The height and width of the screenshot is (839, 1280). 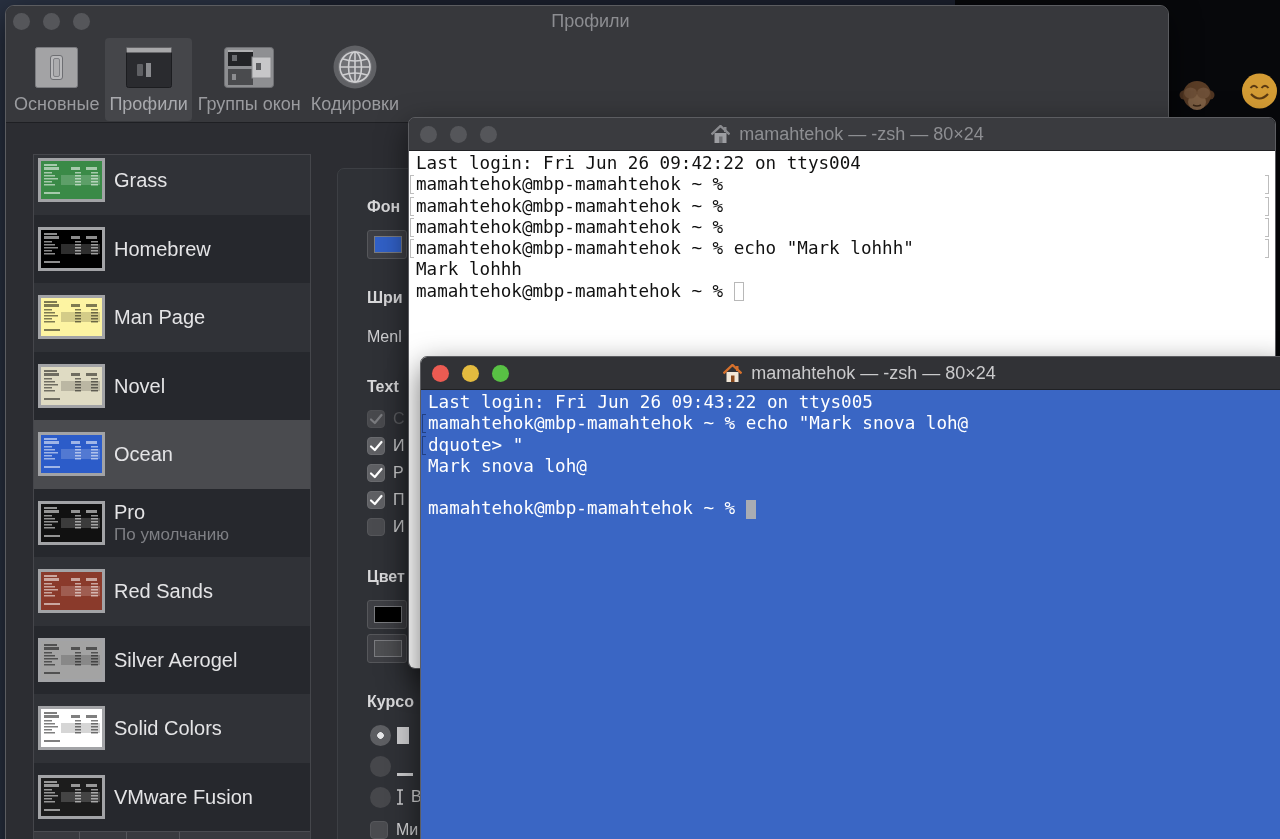 I want to click on monkey-face-icon, so click(x=1197, y=95).